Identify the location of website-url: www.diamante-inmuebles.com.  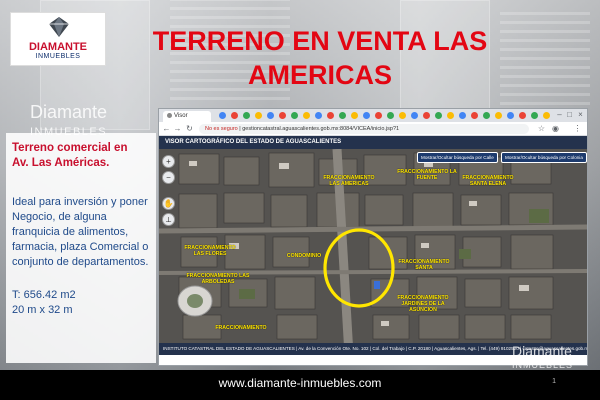
(300, 383).